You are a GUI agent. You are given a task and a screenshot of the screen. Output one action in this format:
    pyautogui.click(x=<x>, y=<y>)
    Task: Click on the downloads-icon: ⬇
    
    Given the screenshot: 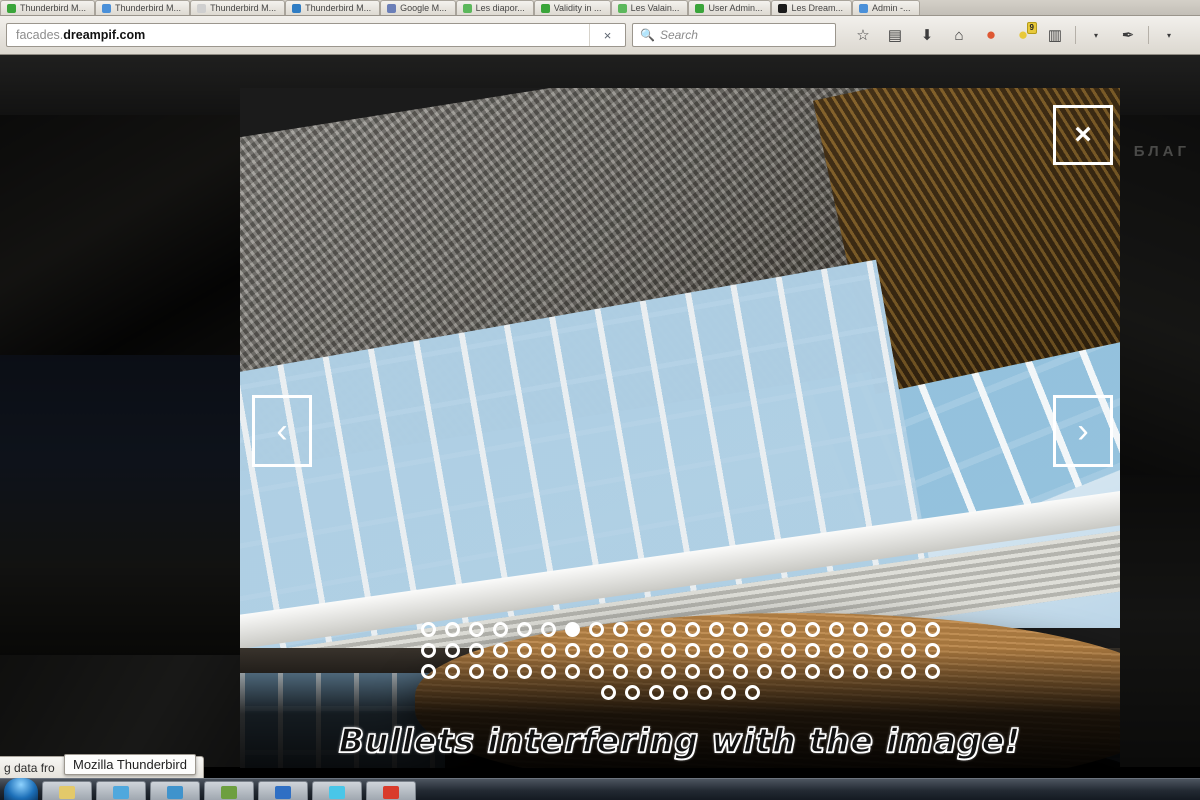 What is the action you would take?
    pyautogui.click(x=927, y=35)
    